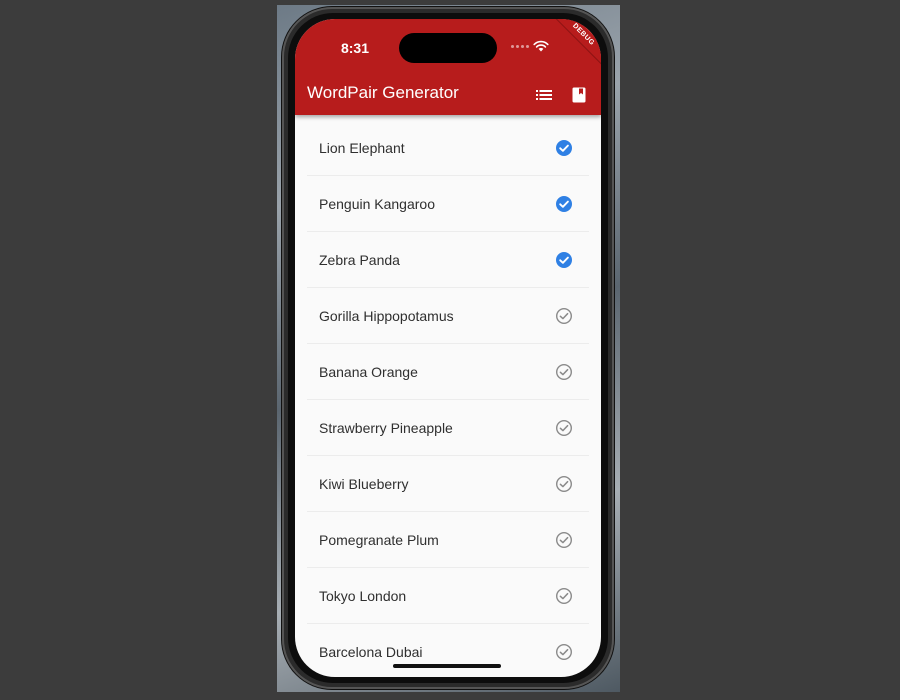 The height and width of the screenshot is (700, 900). Describe the element at coordinates (448, 260) in the screenshot. I see `word-pair-row: Zebra Panda` at that location.